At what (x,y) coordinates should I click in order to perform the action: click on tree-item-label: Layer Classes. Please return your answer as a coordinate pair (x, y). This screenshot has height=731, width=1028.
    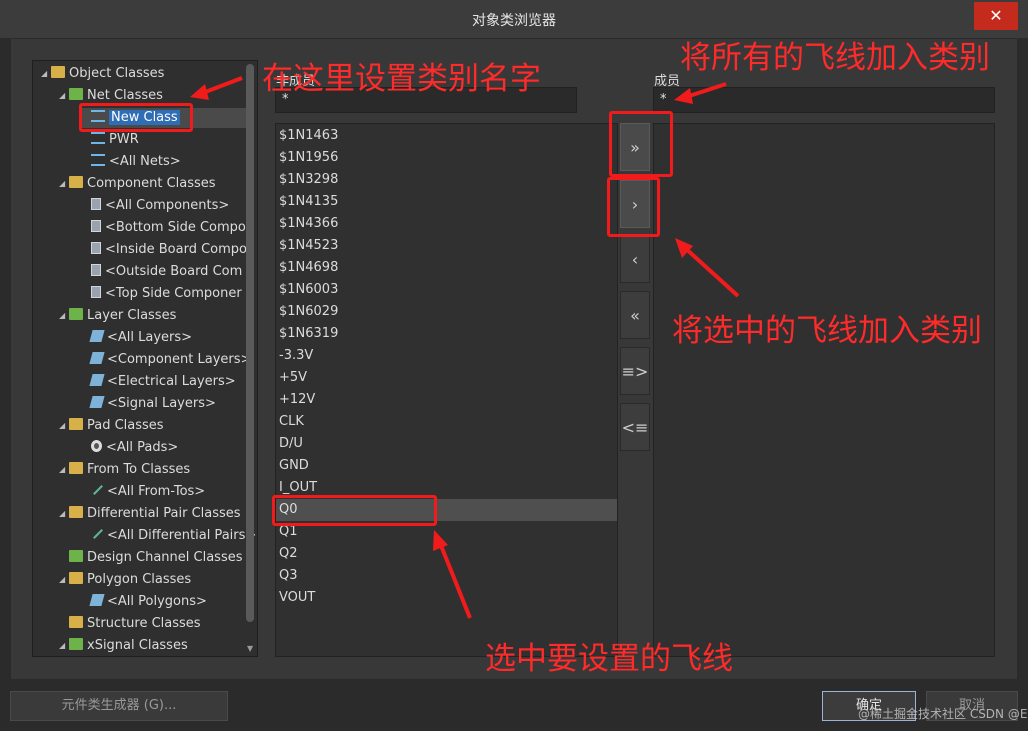
    Looking at the image, I should click on (132, 315).